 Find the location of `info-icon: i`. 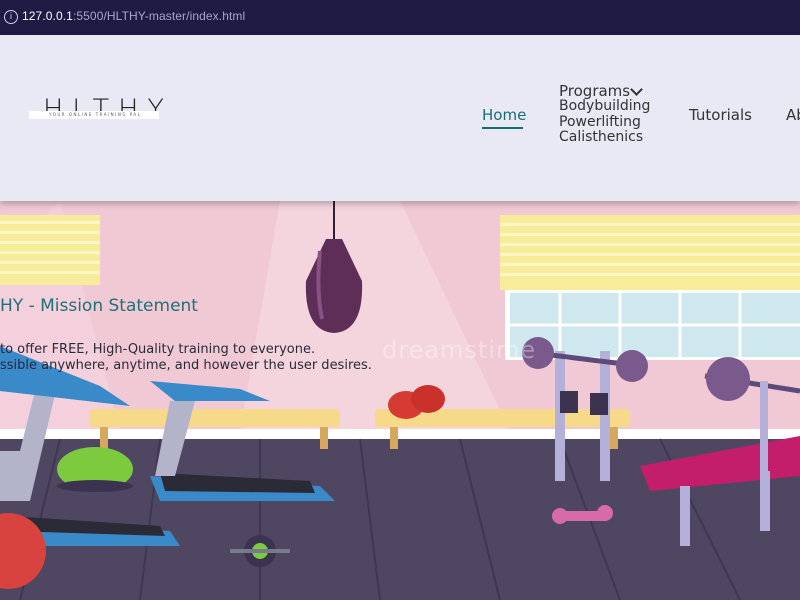

info-icon: i is located at coordinates (11, 17).